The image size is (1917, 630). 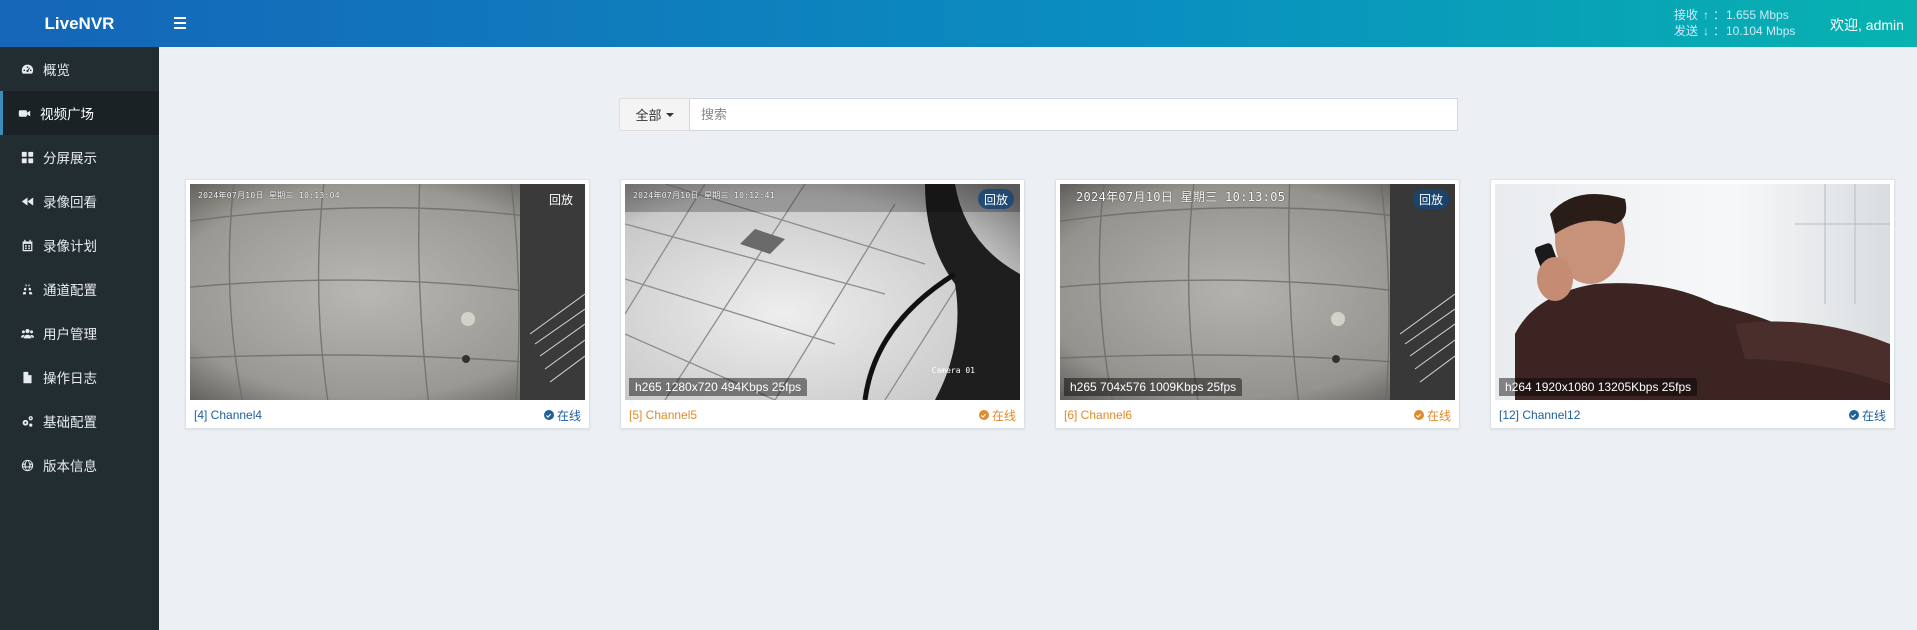 I want to click on man-on-phone-image, so click(x=1692, y=292).